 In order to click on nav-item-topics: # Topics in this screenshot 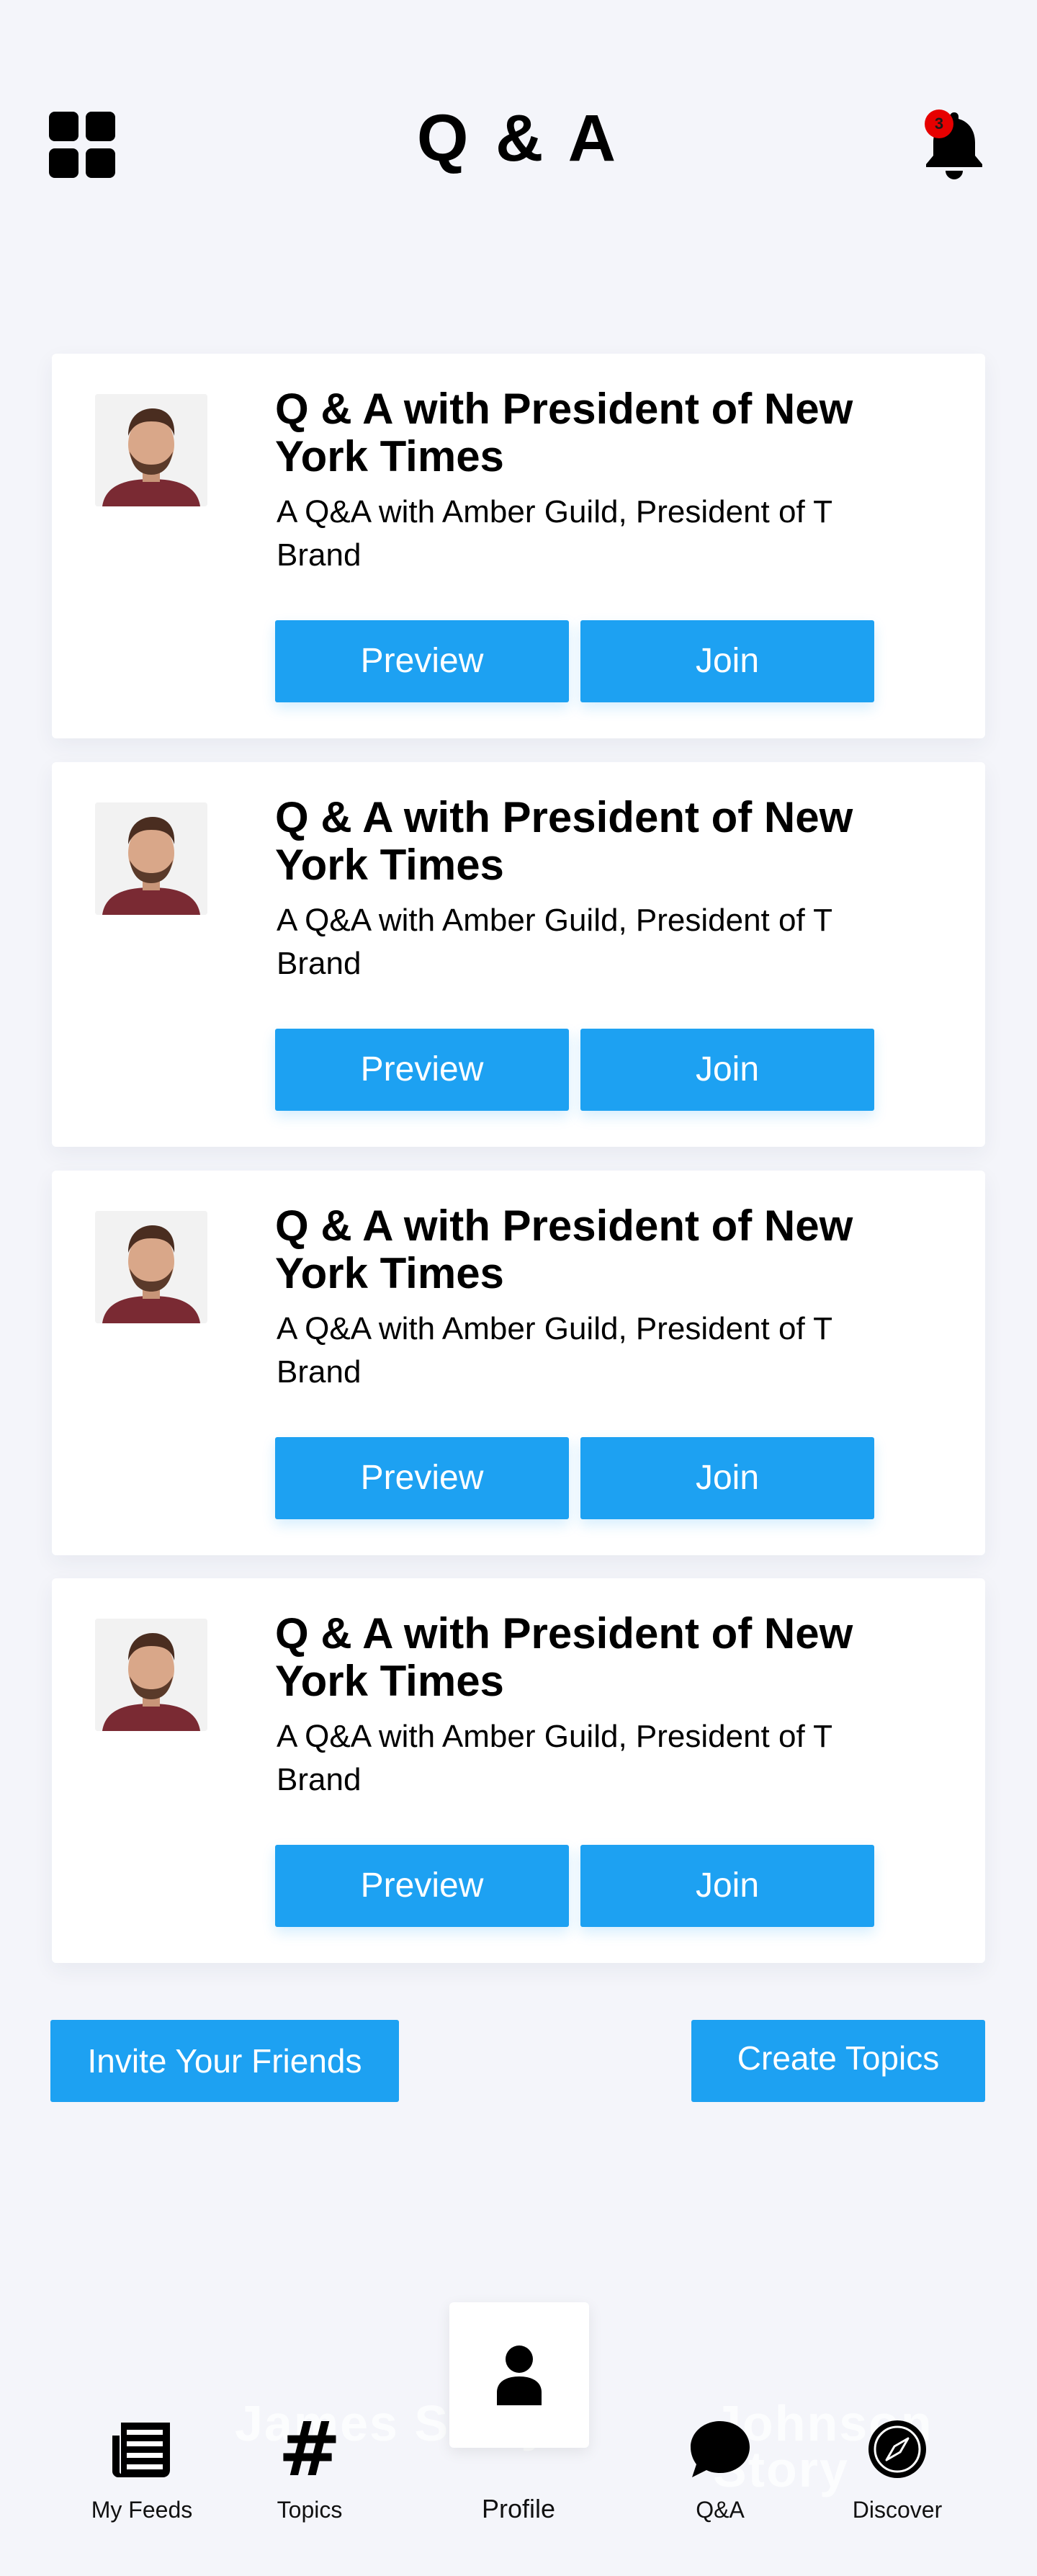, I will do `click(310, 2464)`.